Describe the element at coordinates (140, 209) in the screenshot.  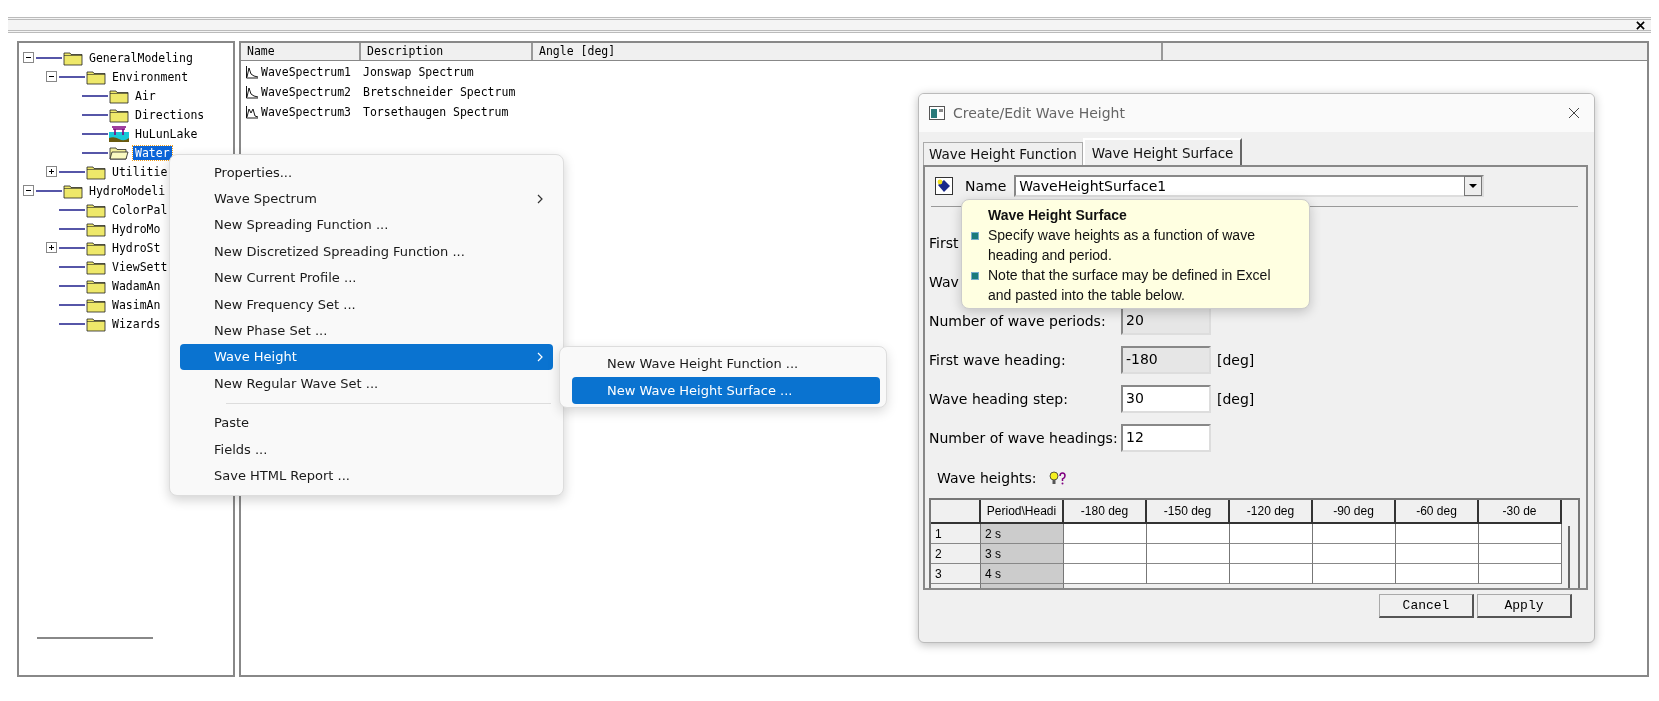
I see `tree-item: ColorPal` at that location.